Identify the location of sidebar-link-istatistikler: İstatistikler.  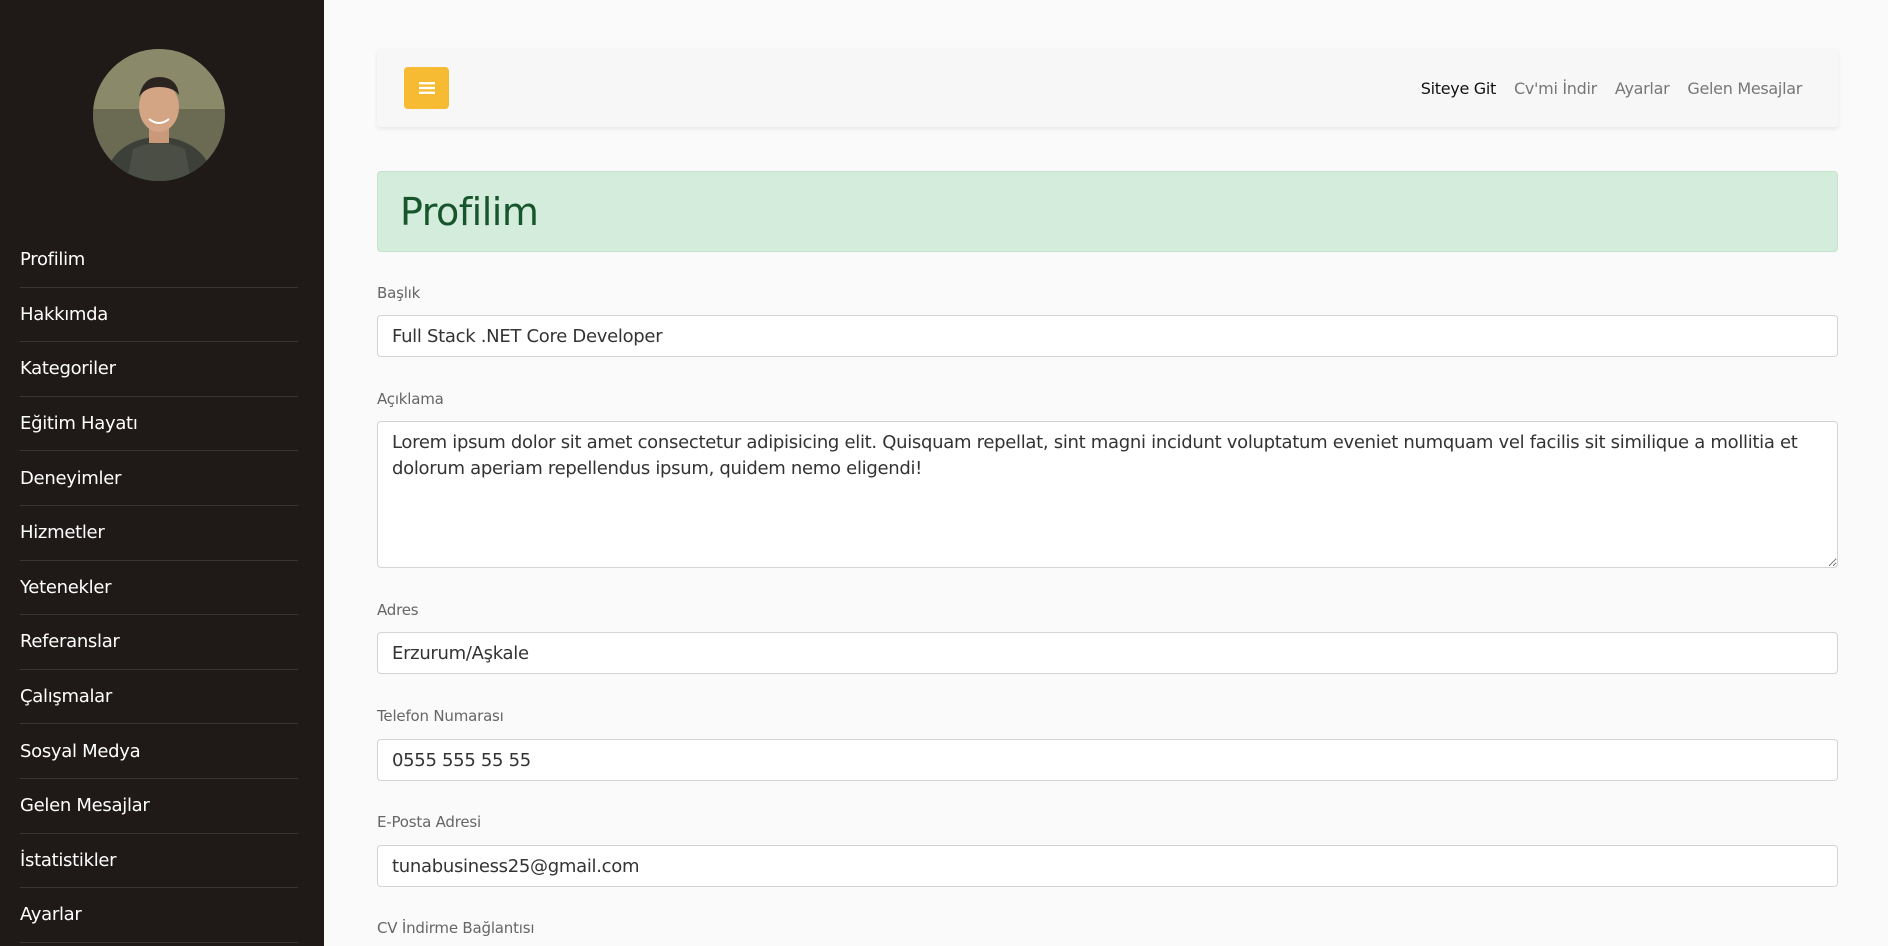
(68, 860).